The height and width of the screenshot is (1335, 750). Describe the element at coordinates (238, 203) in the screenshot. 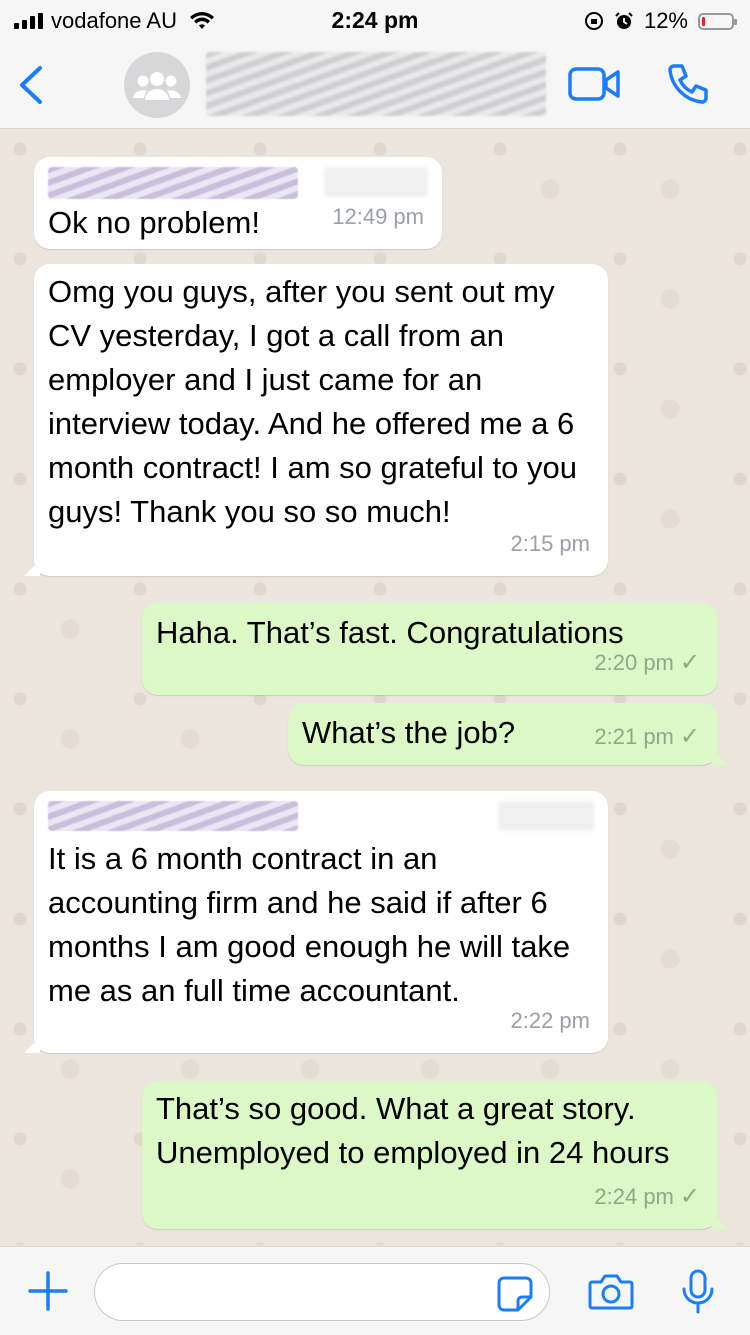

I see `message-incoming: Ok no problem! 12:49 pm` at that location.